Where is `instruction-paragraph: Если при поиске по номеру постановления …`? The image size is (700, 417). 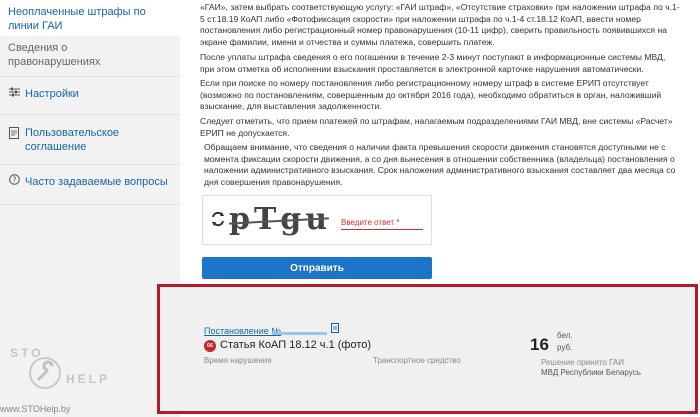
instruction-paragraph: Если при поиске по номеру постановления … is located at coordinates (431, 94).